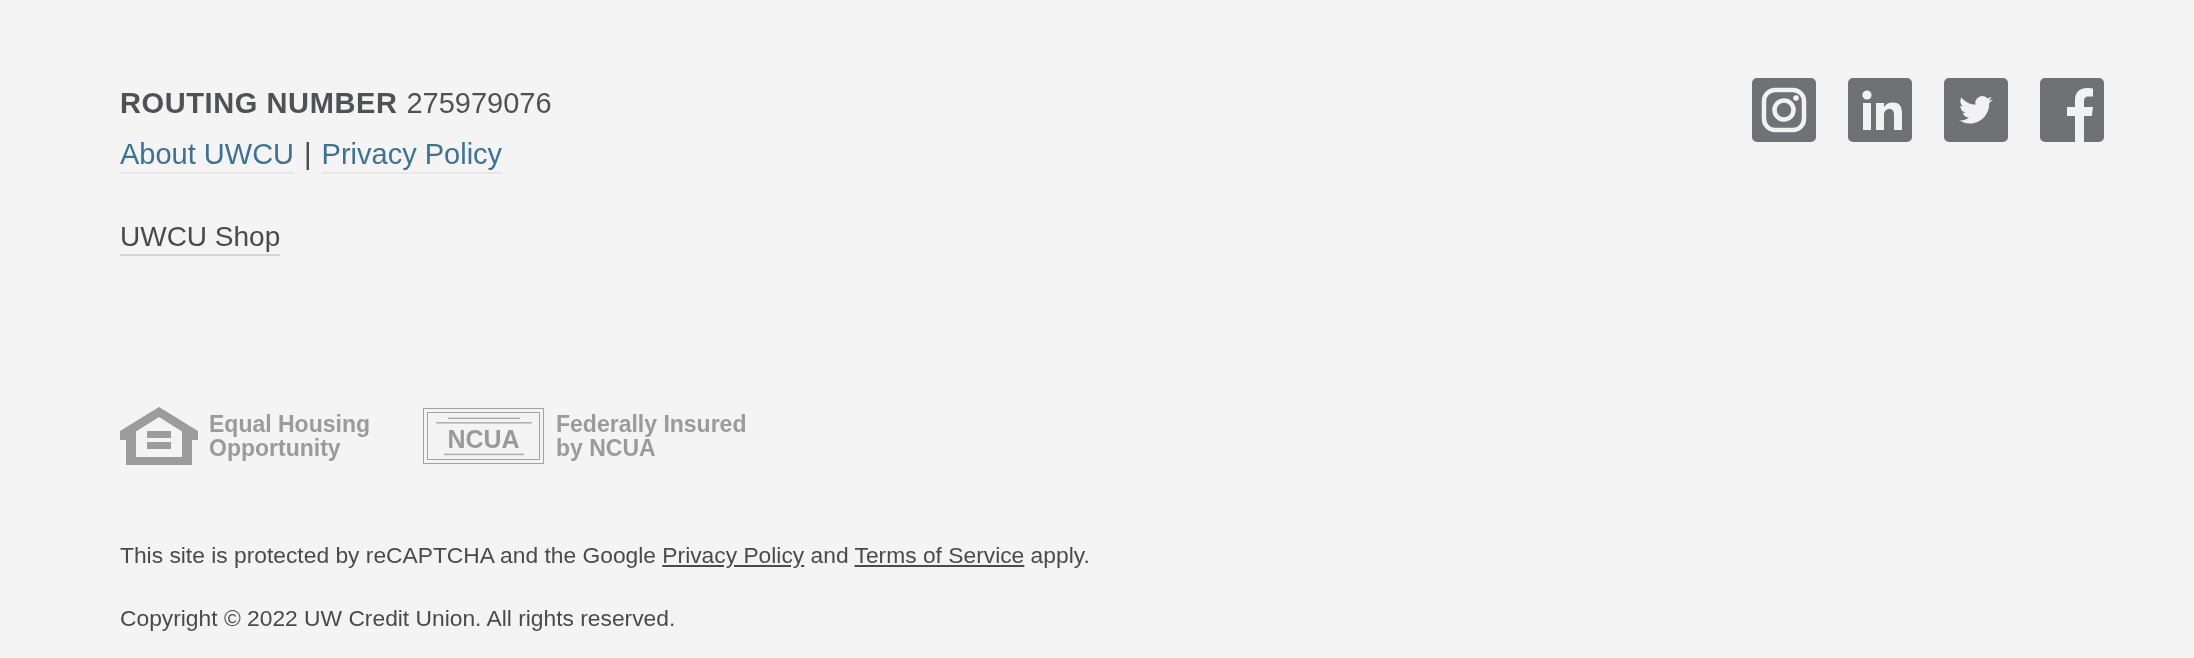 This screenshot has height=658, width=2194. What do you see at coordinates (259, 103) in the screenshot?
I see `routing-number-label: ROUTING NUMBER` at bounding box center [259, 103].